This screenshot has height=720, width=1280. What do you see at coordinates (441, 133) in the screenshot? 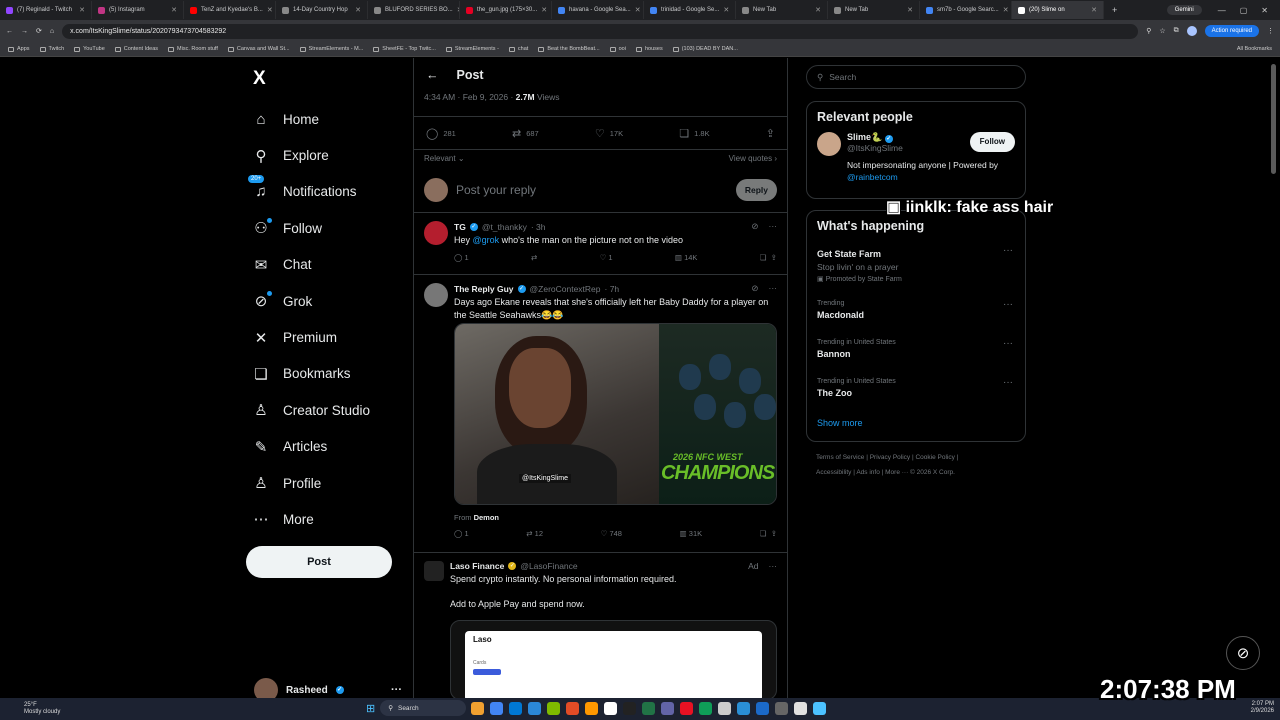
I see `reply-count: ◯ 281` at bounding box center [441, 133].